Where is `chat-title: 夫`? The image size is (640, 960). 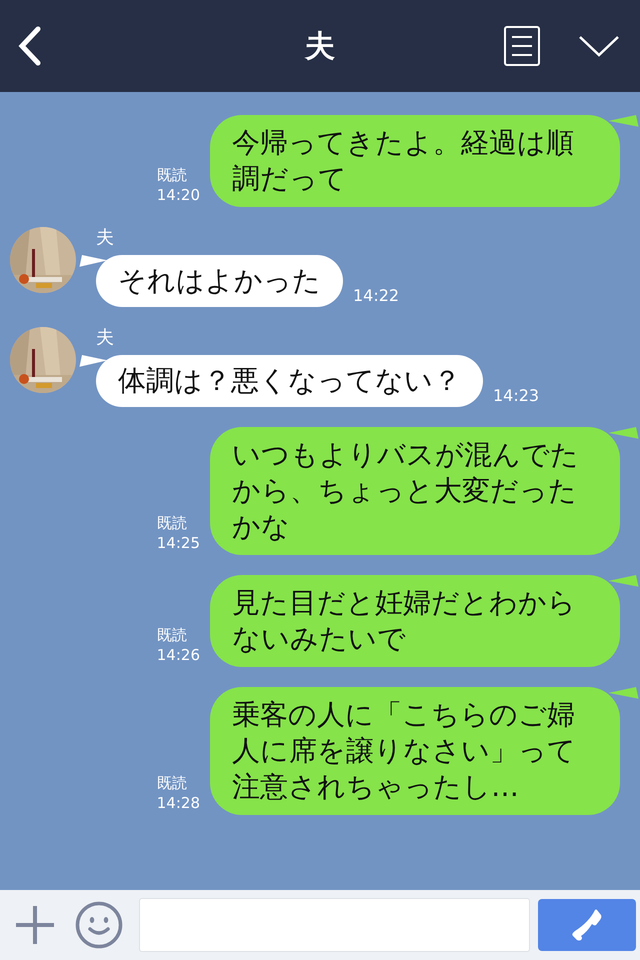 chat-title: 夫 is located at coordinates (320, 47).